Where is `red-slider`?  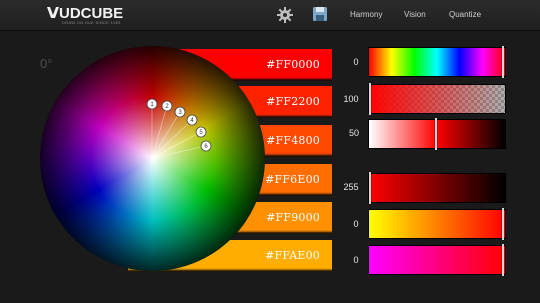
red-slider is located at coordinates (437, 188).